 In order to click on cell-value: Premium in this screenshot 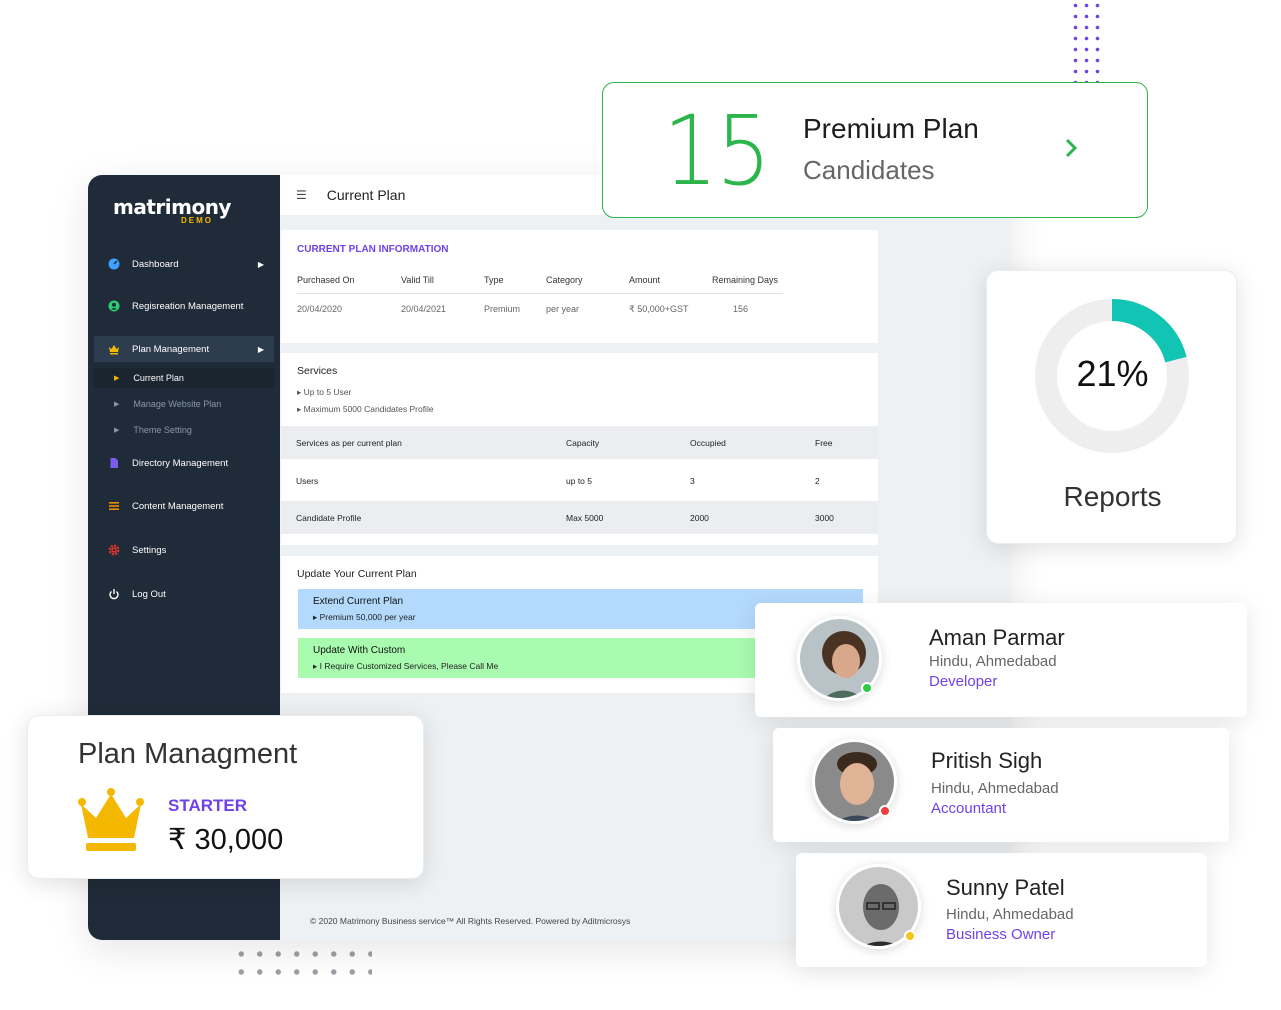, I will do `click(502, 309)`.